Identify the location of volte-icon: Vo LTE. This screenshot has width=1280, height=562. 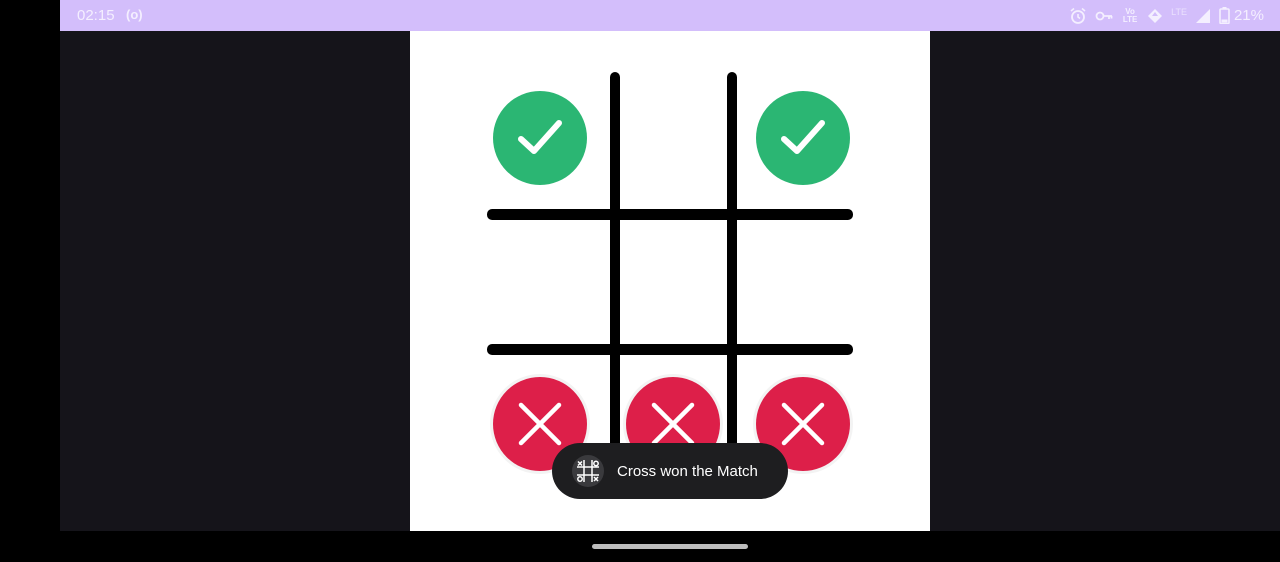
(1130, 15).